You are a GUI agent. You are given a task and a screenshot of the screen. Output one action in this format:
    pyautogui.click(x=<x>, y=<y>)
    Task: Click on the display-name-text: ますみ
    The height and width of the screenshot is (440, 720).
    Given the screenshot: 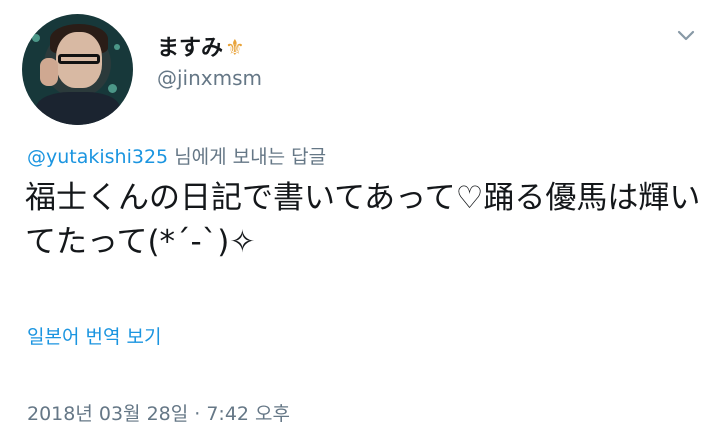 What is the action you would take?
    pyautogui.click(x=190, y=48)
    